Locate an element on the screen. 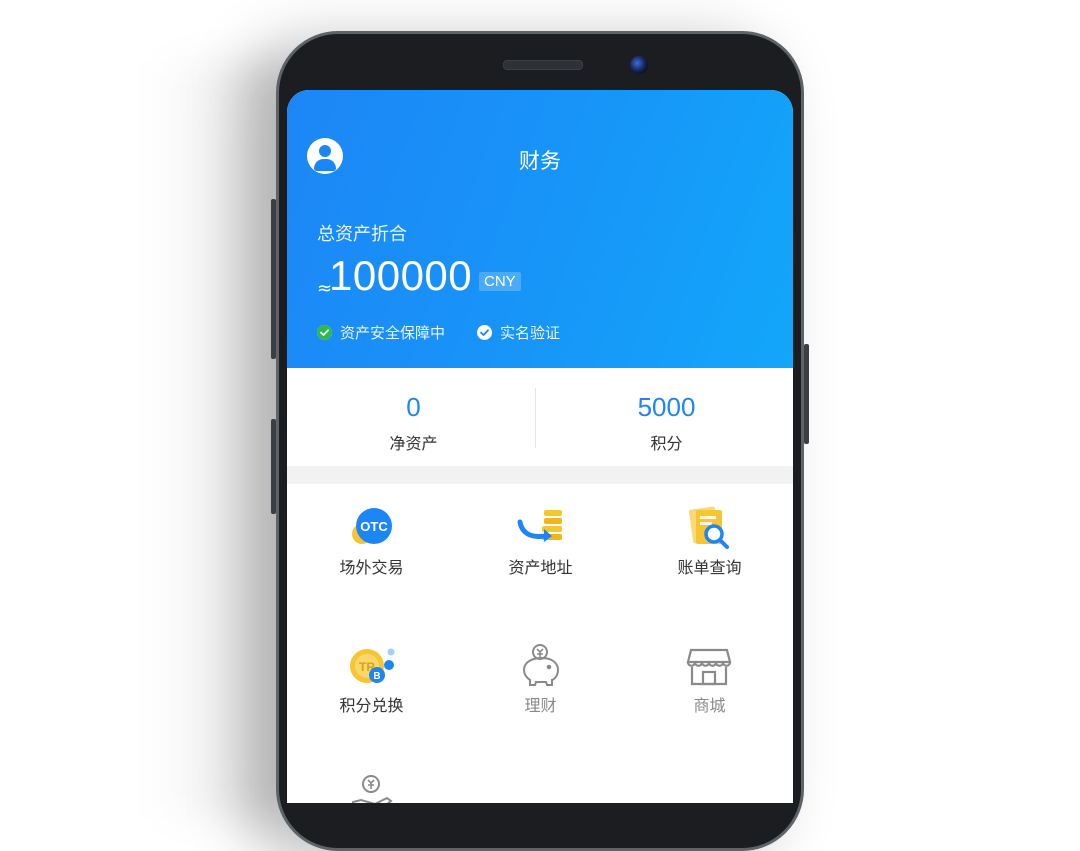 The image size is (1080, 851). bill-query-icon is located at coordinates (709, 528).